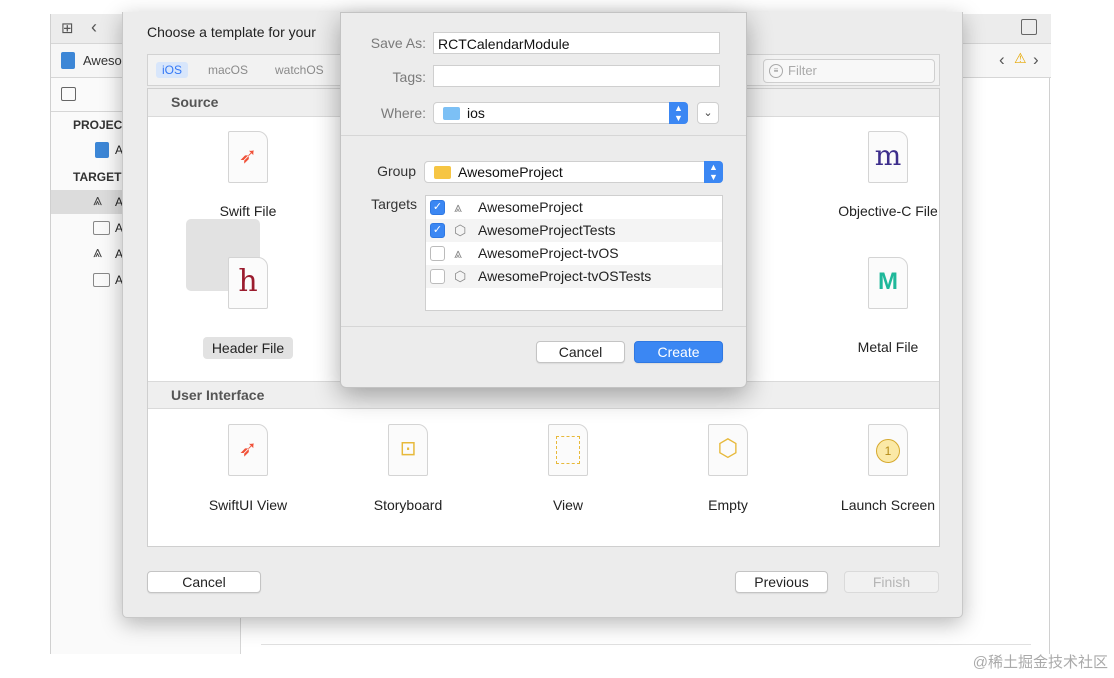 The image size is (1114, 678). Describe the element at coordinates (102, 150) in the screenshot. I see `project-icon` at that location.